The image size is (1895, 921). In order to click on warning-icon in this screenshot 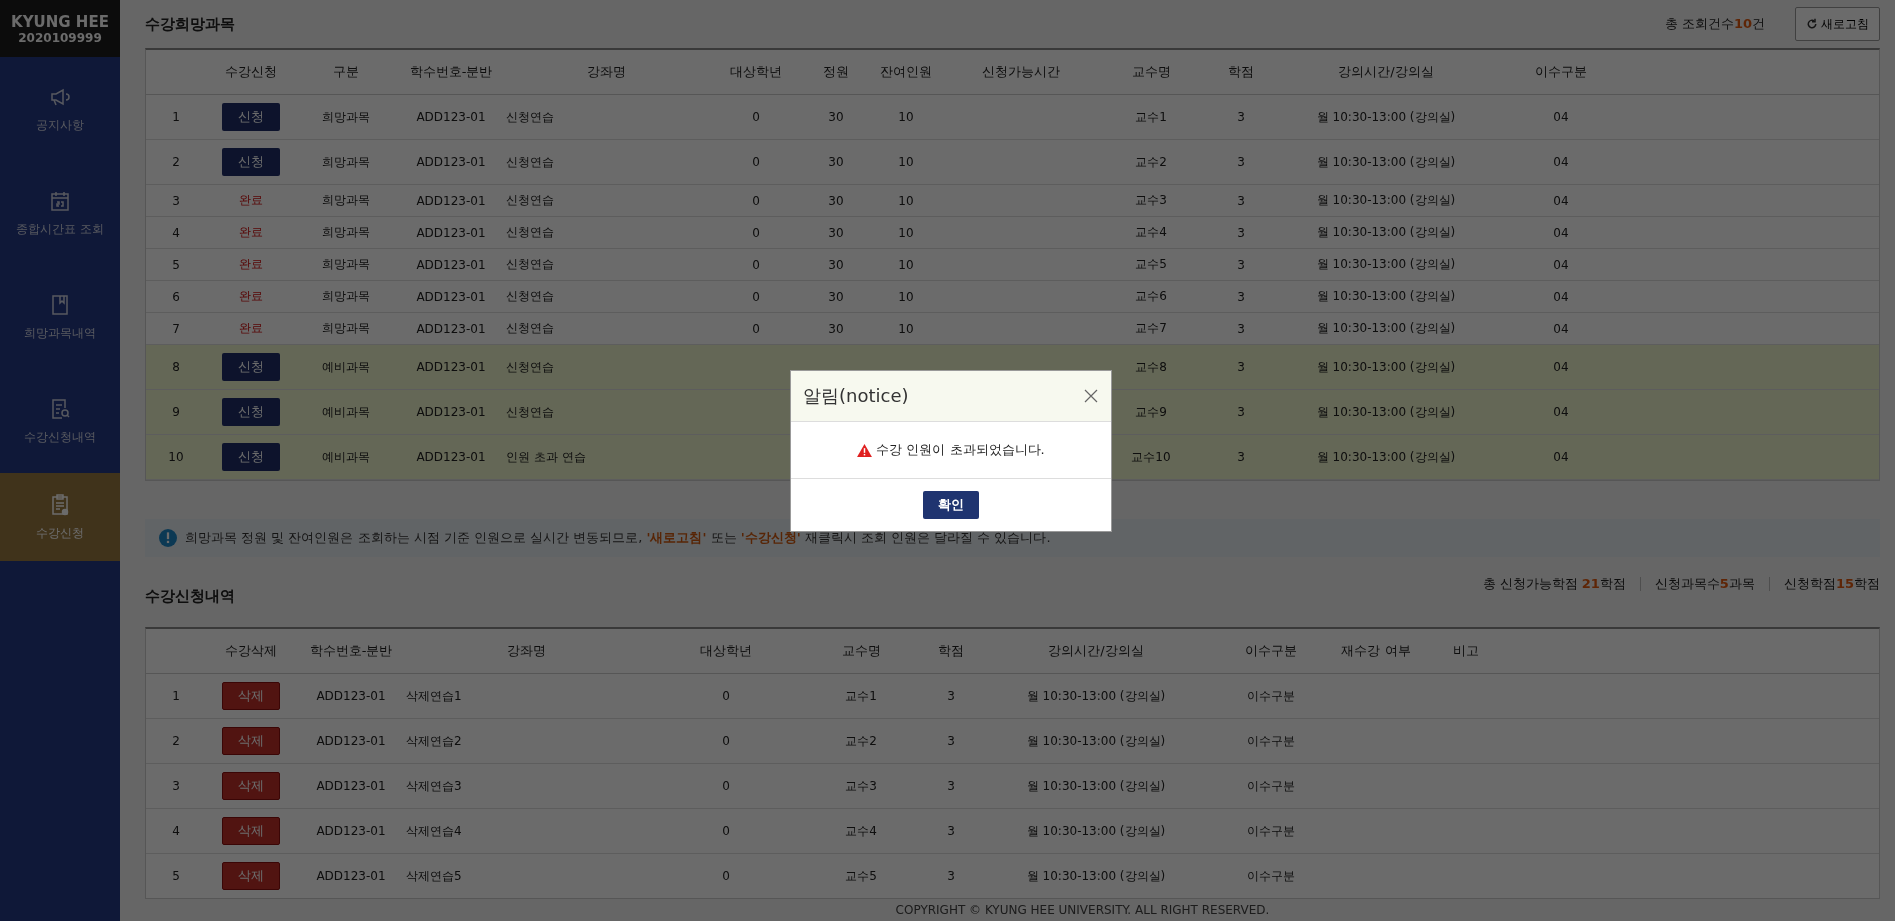, I will do `click(865, 450)`.